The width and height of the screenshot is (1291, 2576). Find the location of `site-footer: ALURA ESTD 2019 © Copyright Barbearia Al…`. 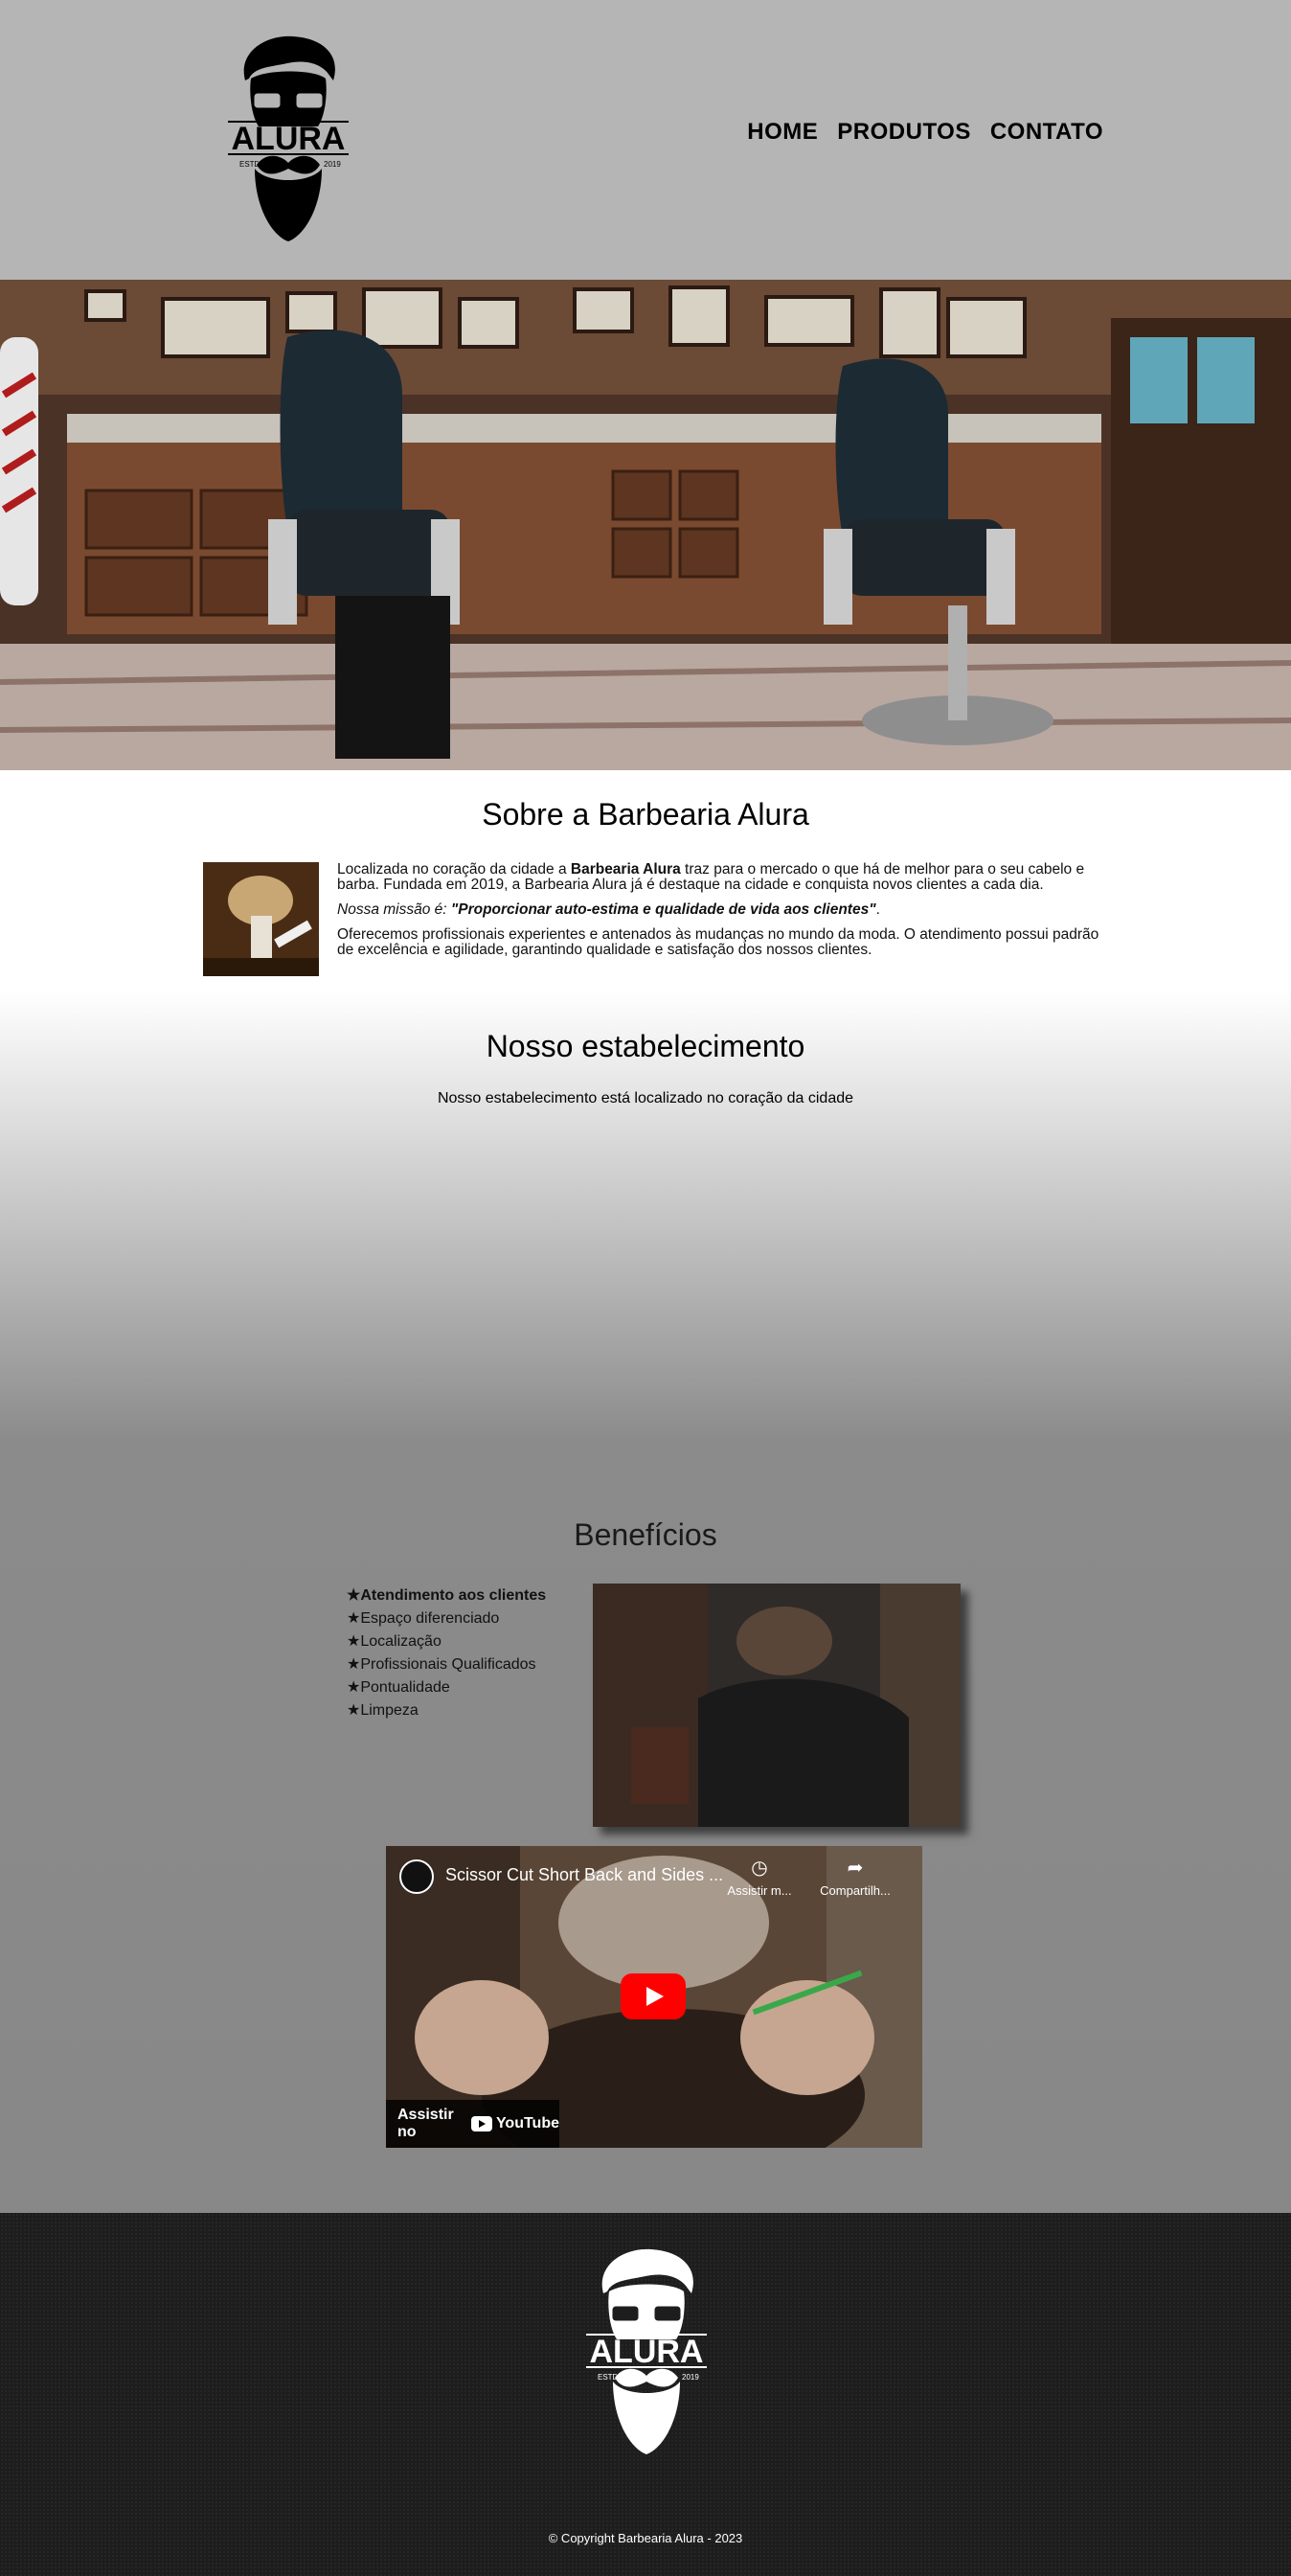

site-footer: ALURA ESTD 2019 © Copyright Barbearia Al… is located at coordinates (645, 2394).